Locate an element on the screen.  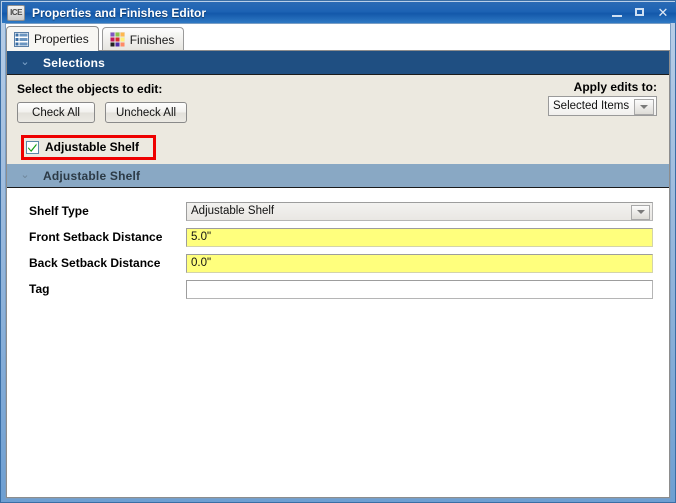
adjustable-shelf-section-title: Adjustable Shelf is located at coordinates (92, 175).